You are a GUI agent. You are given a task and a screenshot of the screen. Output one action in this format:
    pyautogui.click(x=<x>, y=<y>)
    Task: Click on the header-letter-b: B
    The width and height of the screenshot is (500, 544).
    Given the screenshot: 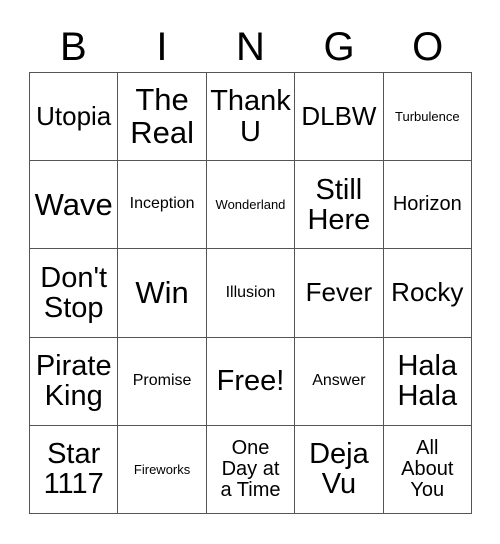 What is the action you would take?
    pyautogui.click(x=73, y=47)
    